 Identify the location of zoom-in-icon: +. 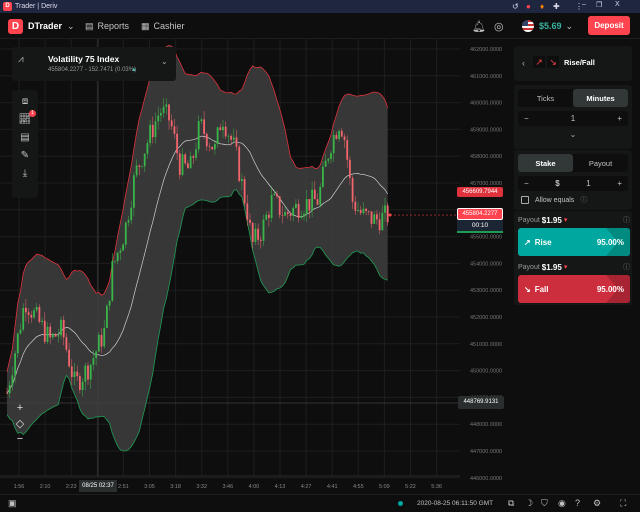
(20, 408).